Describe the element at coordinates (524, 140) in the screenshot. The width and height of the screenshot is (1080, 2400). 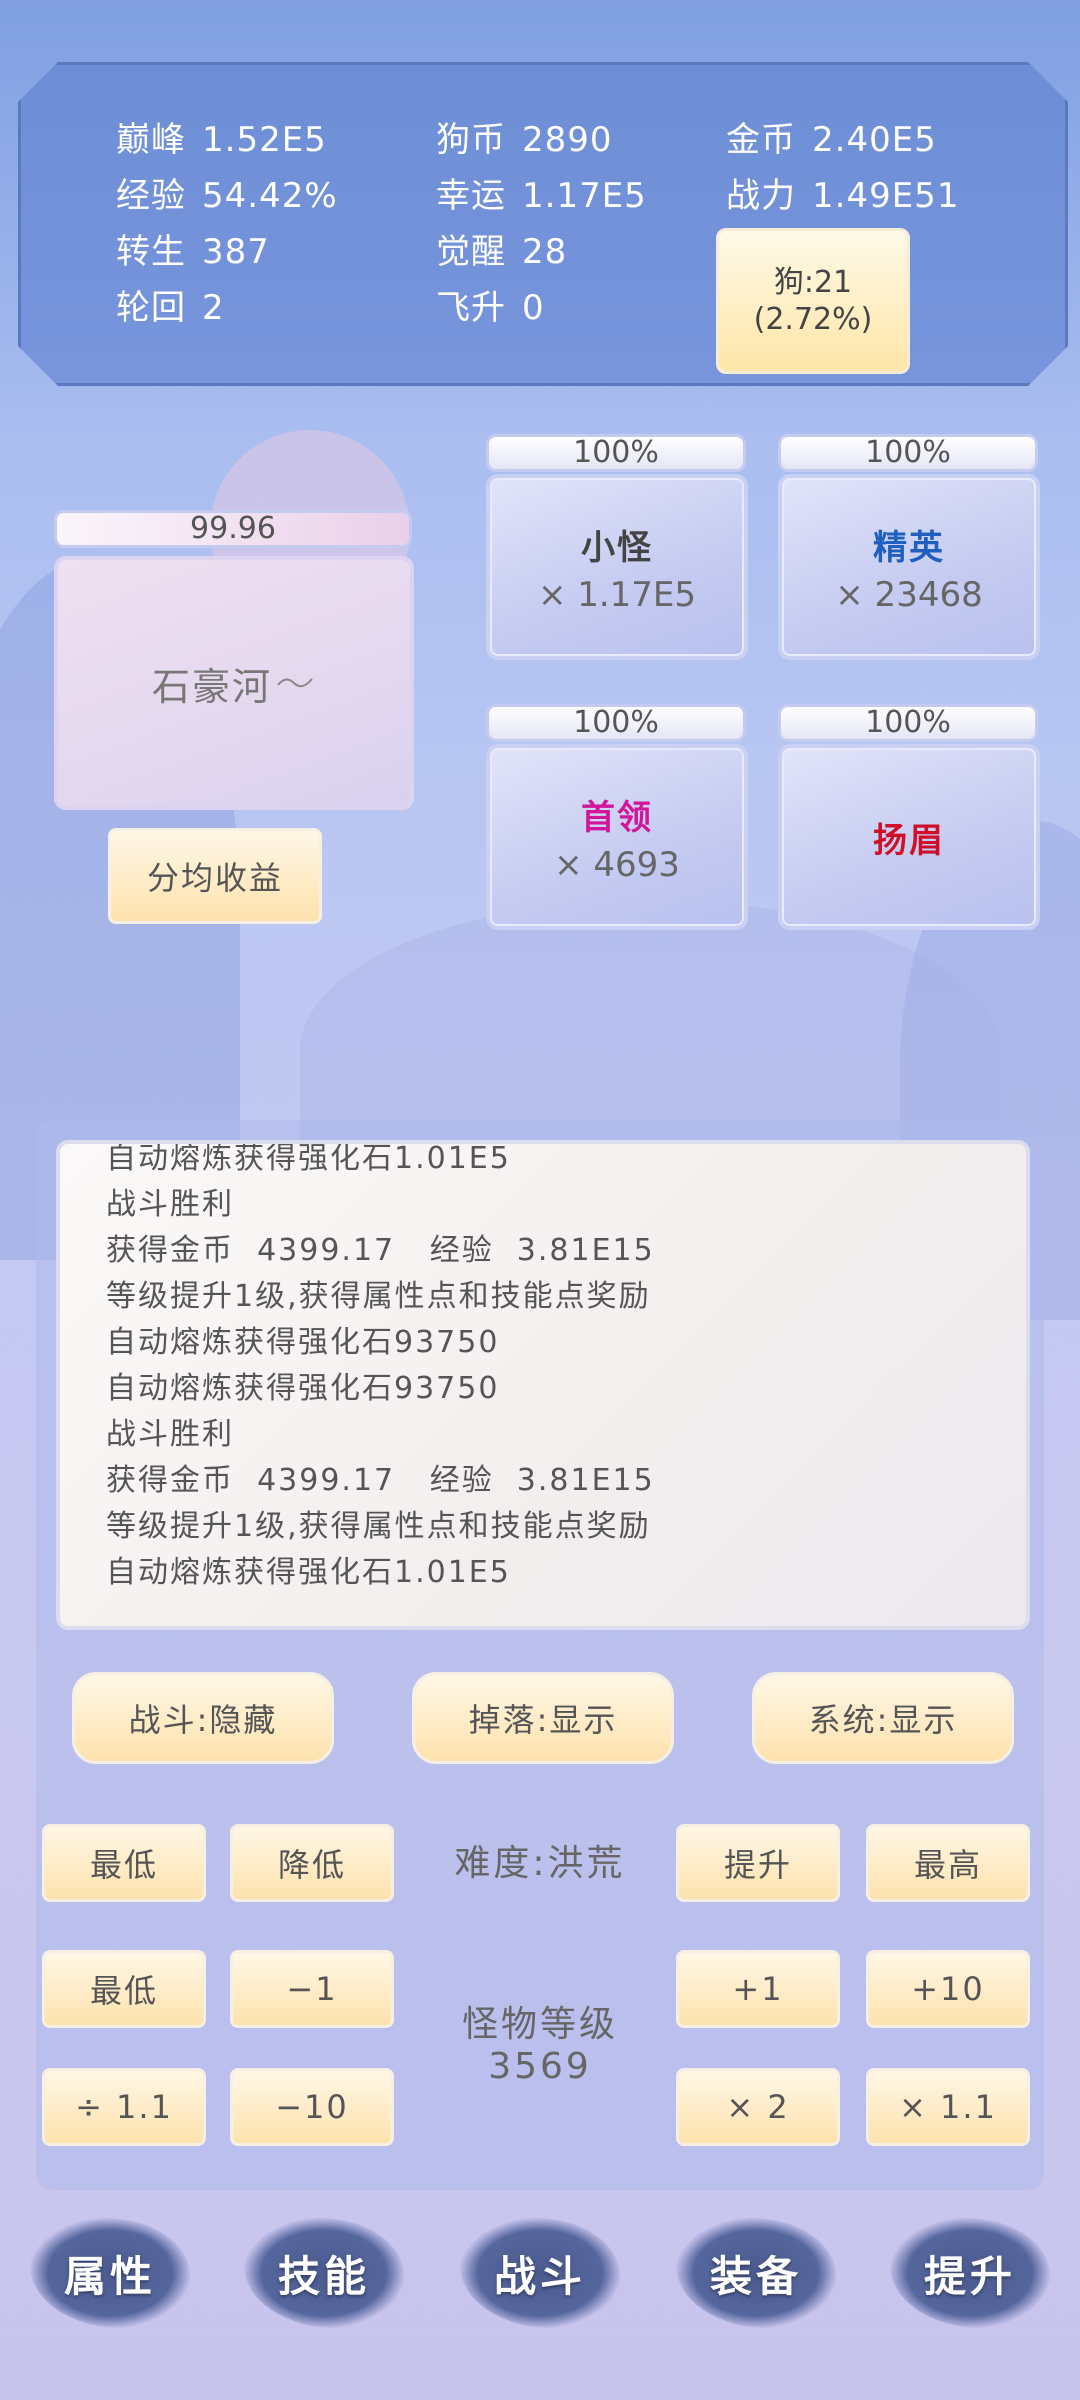
I see `stat-dogcoin: 狗币 2890` at that location.